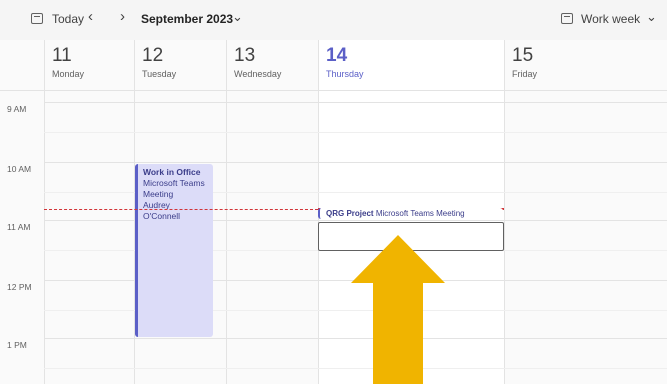 This screenshot has height=384, width=667. I want to click on day-name: Thursday, so click(345, 74).